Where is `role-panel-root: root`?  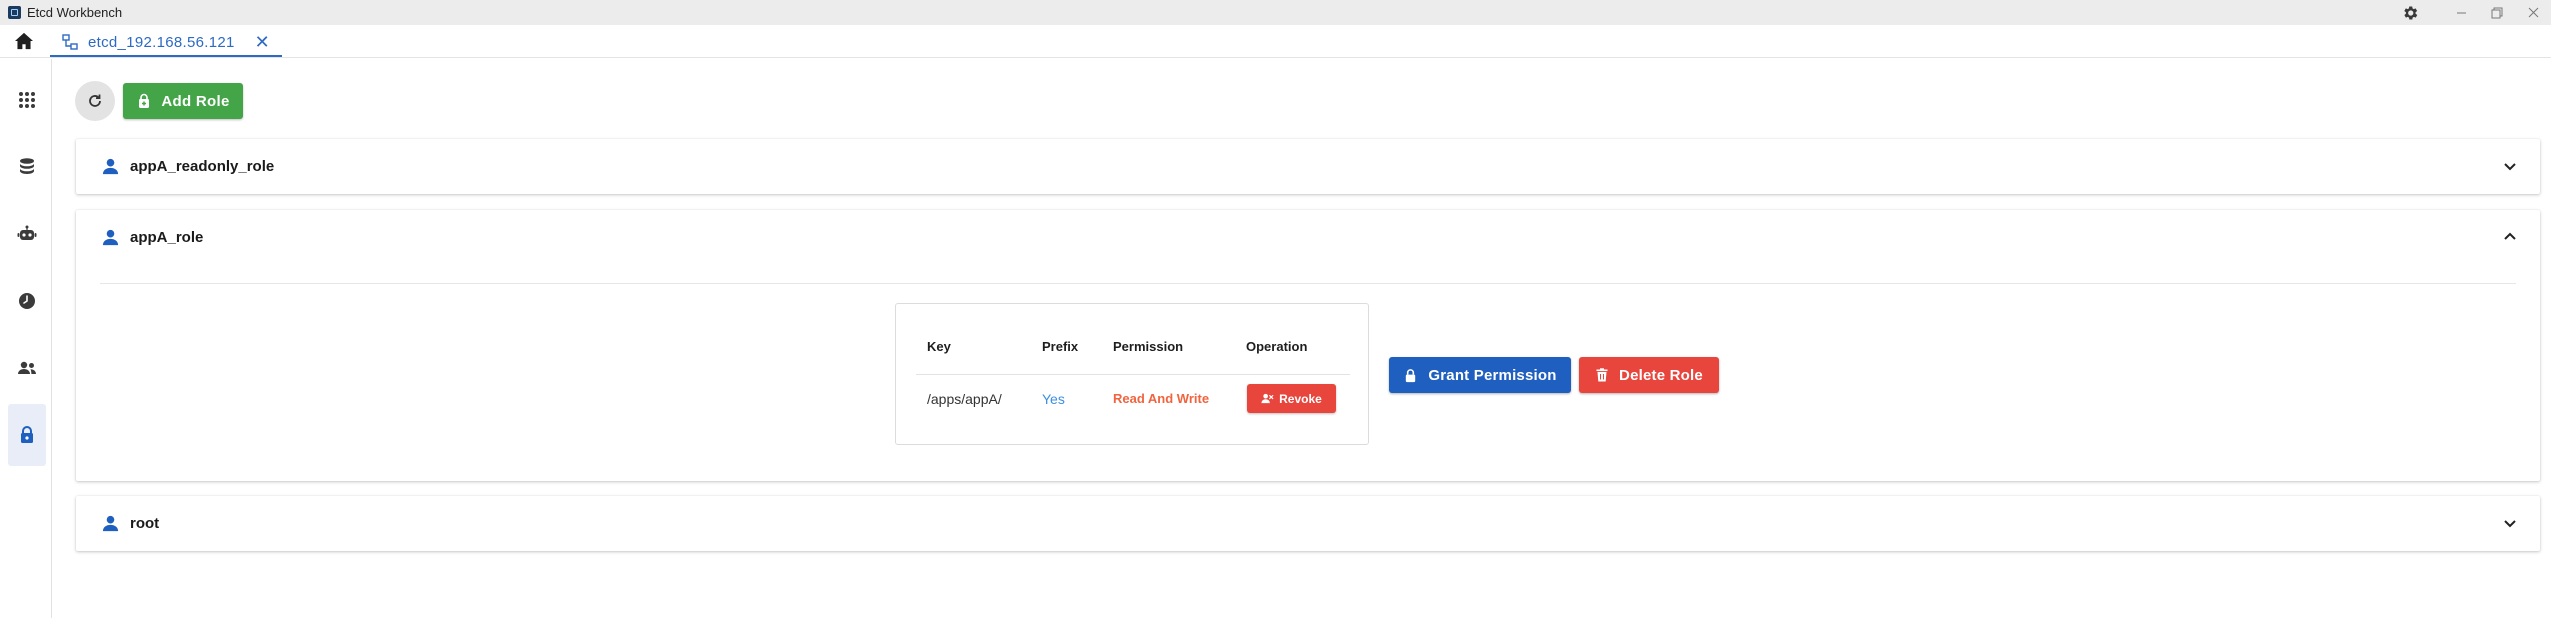
role-panel-root: root is located at coordinates (1308, 523).